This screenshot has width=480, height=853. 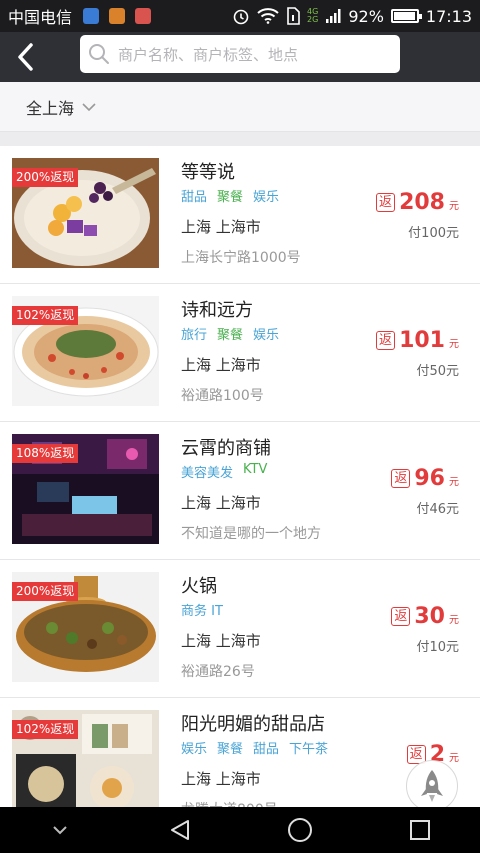 I want to click on nav-home-button, so click(x=300, y=830).